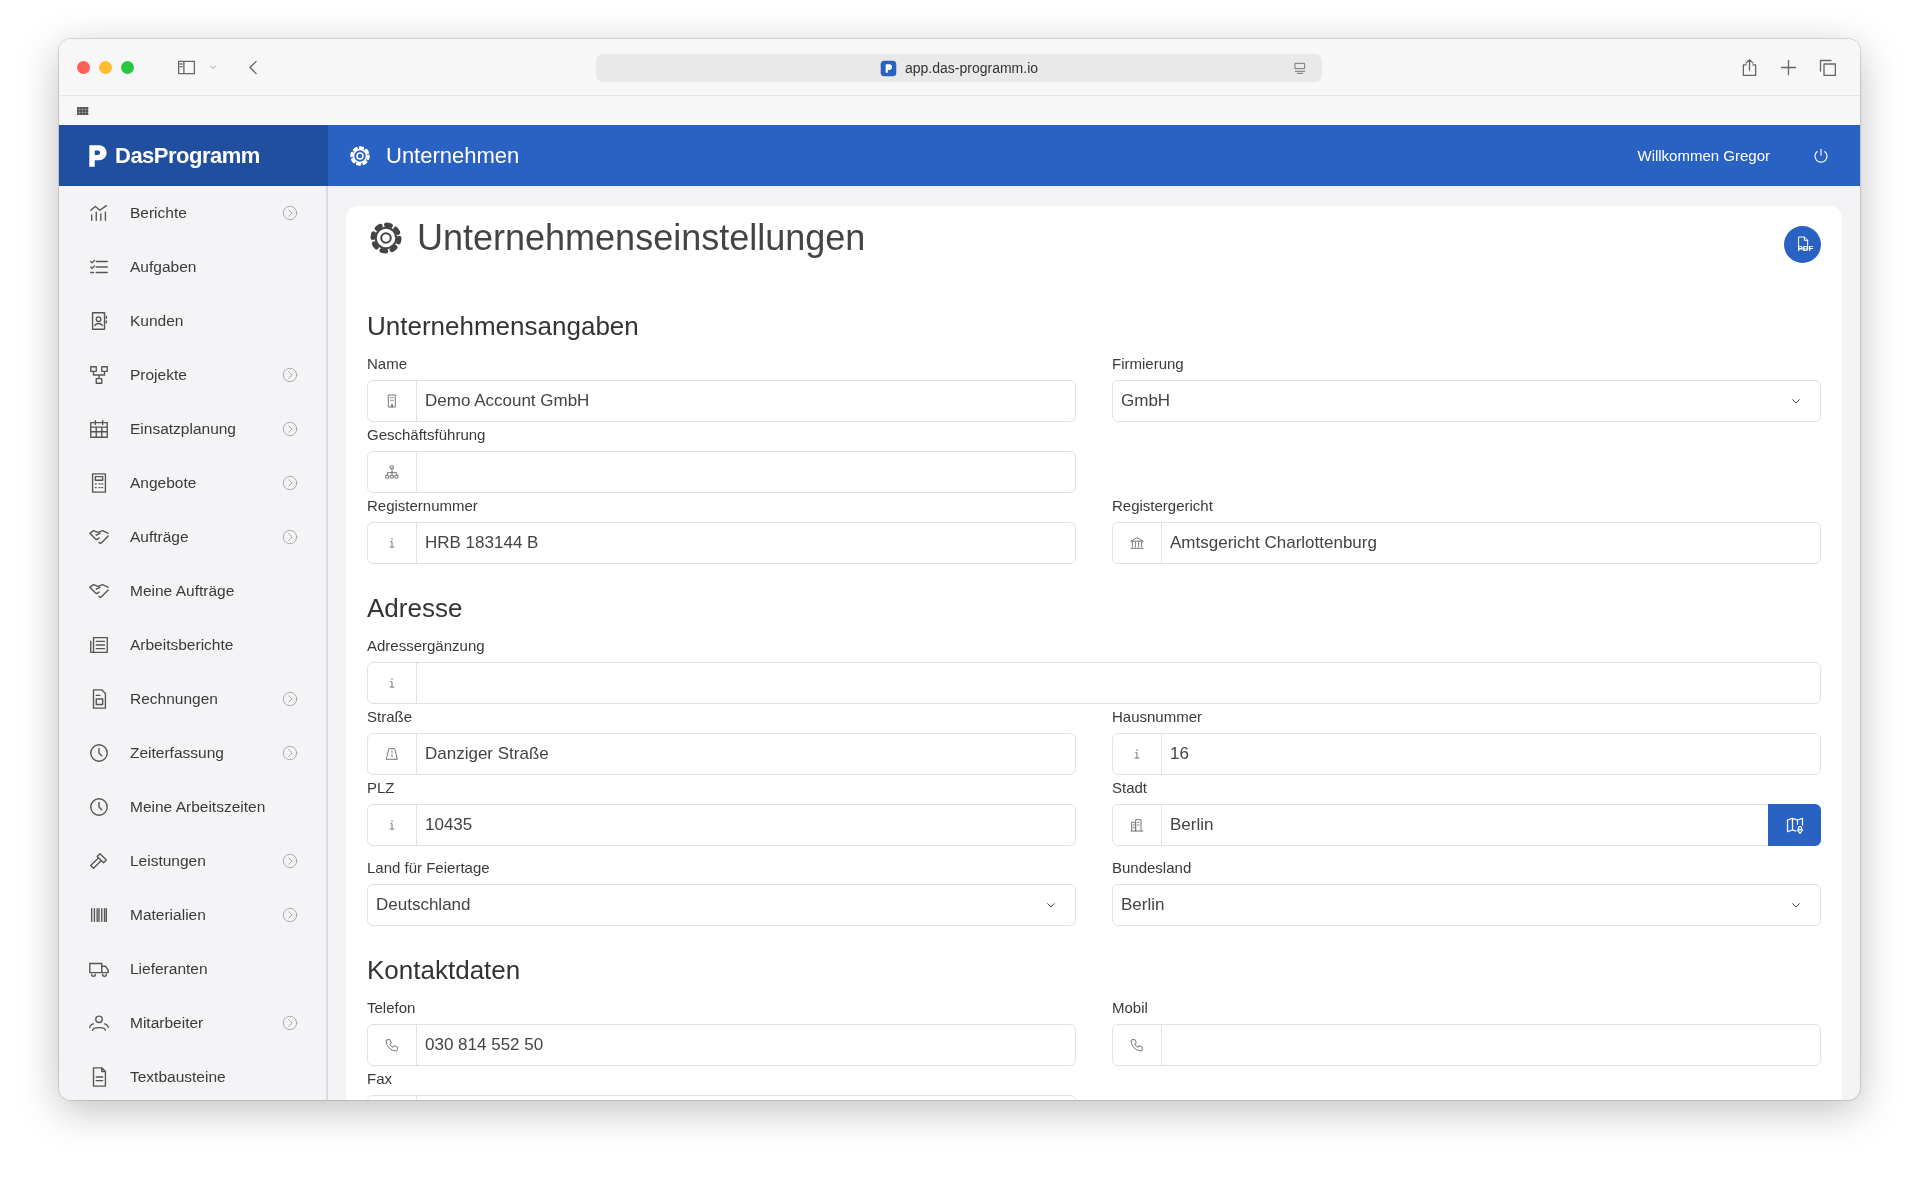  What do you see at coordinates (721, 401) in the screenshot?
I see `input-field: Demo Account GmbH` at bounding box center [721, 401].